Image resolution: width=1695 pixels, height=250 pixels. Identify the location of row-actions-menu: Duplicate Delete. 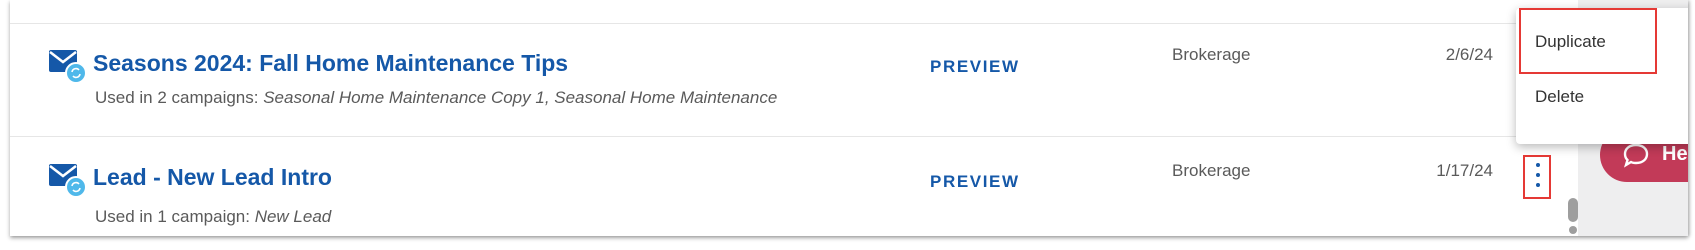
(1602, 76).